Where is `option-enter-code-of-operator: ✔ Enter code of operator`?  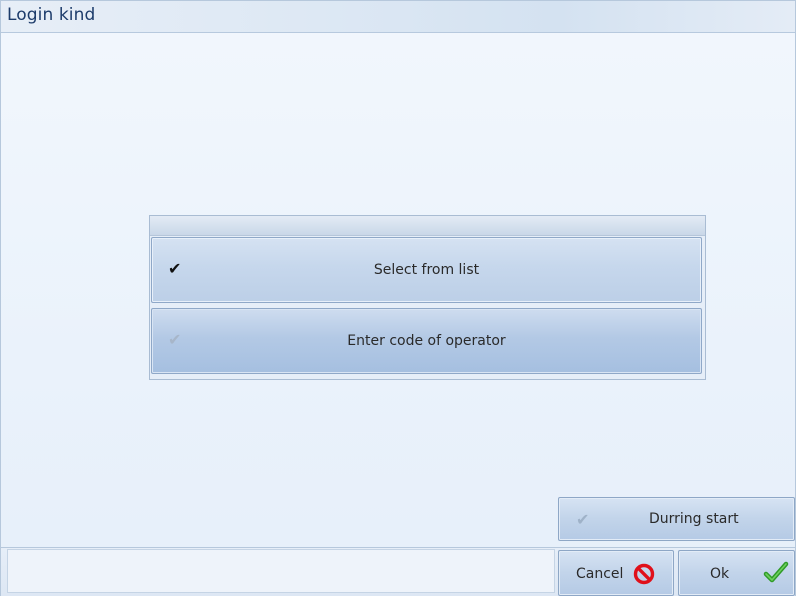 option-enter-code-of-operator: ✔ Enter code of operator is located at coordinates (426, 341).